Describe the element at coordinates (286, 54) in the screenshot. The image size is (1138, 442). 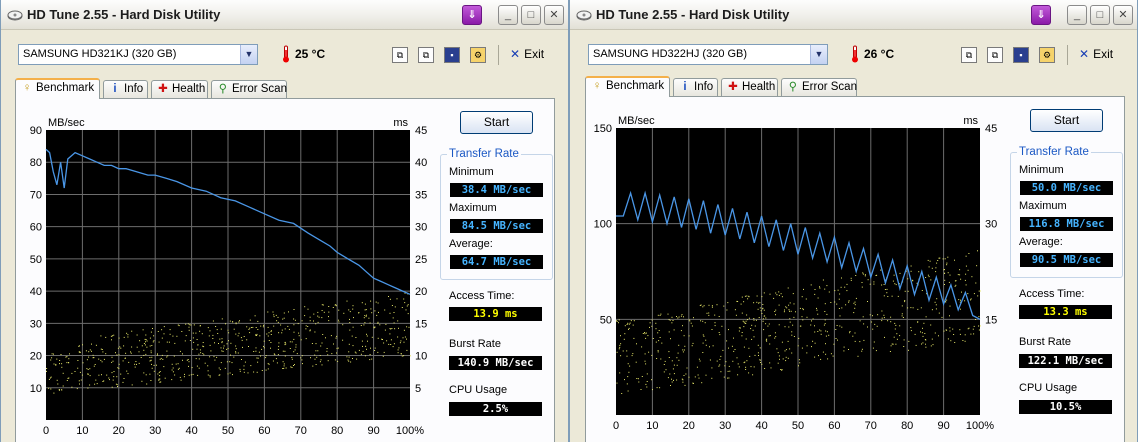
I see `thermometer-icon` at that location.